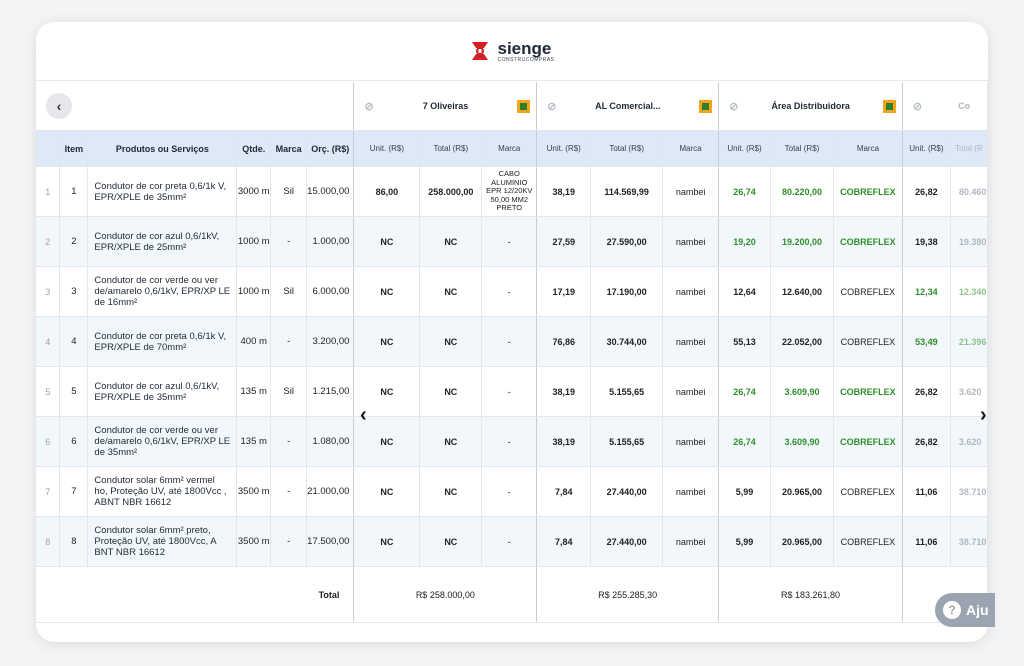  What do you see at coordinates (445, 594) in the screenshot?
I see `supplier-total: R$ 258.000,00` at bounding box center [445, 594].